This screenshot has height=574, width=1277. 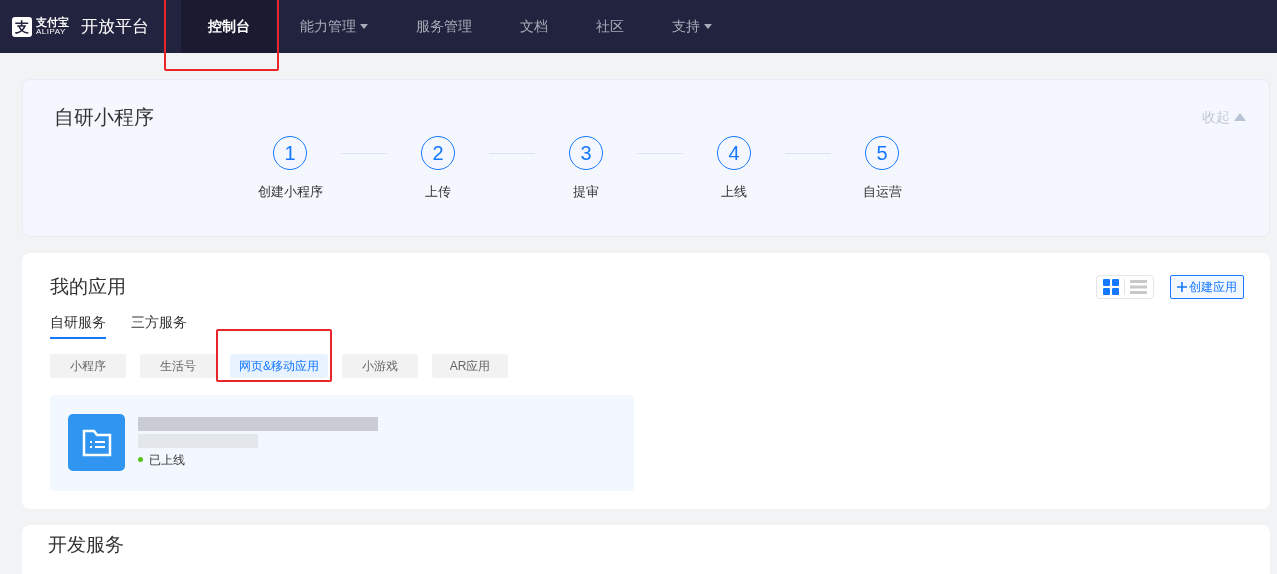 I want to click on step-label: 提审, so click(x=586, y=192).